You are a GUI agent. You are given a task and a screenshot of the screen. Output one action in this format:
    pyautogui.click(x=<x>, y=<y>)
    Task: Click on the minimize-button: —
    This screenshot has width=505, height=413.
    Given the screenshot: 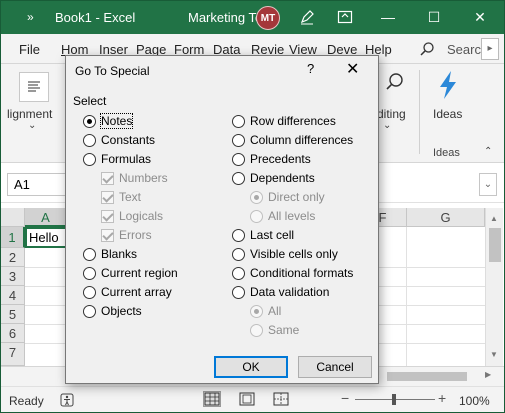 What is the action you would take?
    pyautogui.click(x=388, y=17)
    